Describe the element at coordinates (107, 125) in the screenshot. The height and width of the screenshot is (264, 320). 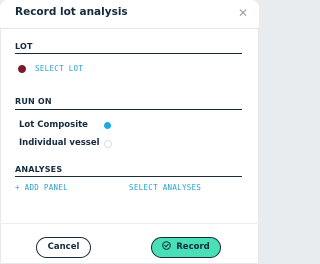
I see `lot-composite-radio` at that location.